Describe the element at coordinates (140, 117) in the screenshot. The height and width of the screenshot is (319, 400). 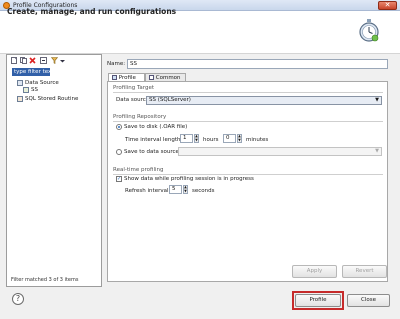
I see `profiling-repository-title: Profiling Repository` at that location.